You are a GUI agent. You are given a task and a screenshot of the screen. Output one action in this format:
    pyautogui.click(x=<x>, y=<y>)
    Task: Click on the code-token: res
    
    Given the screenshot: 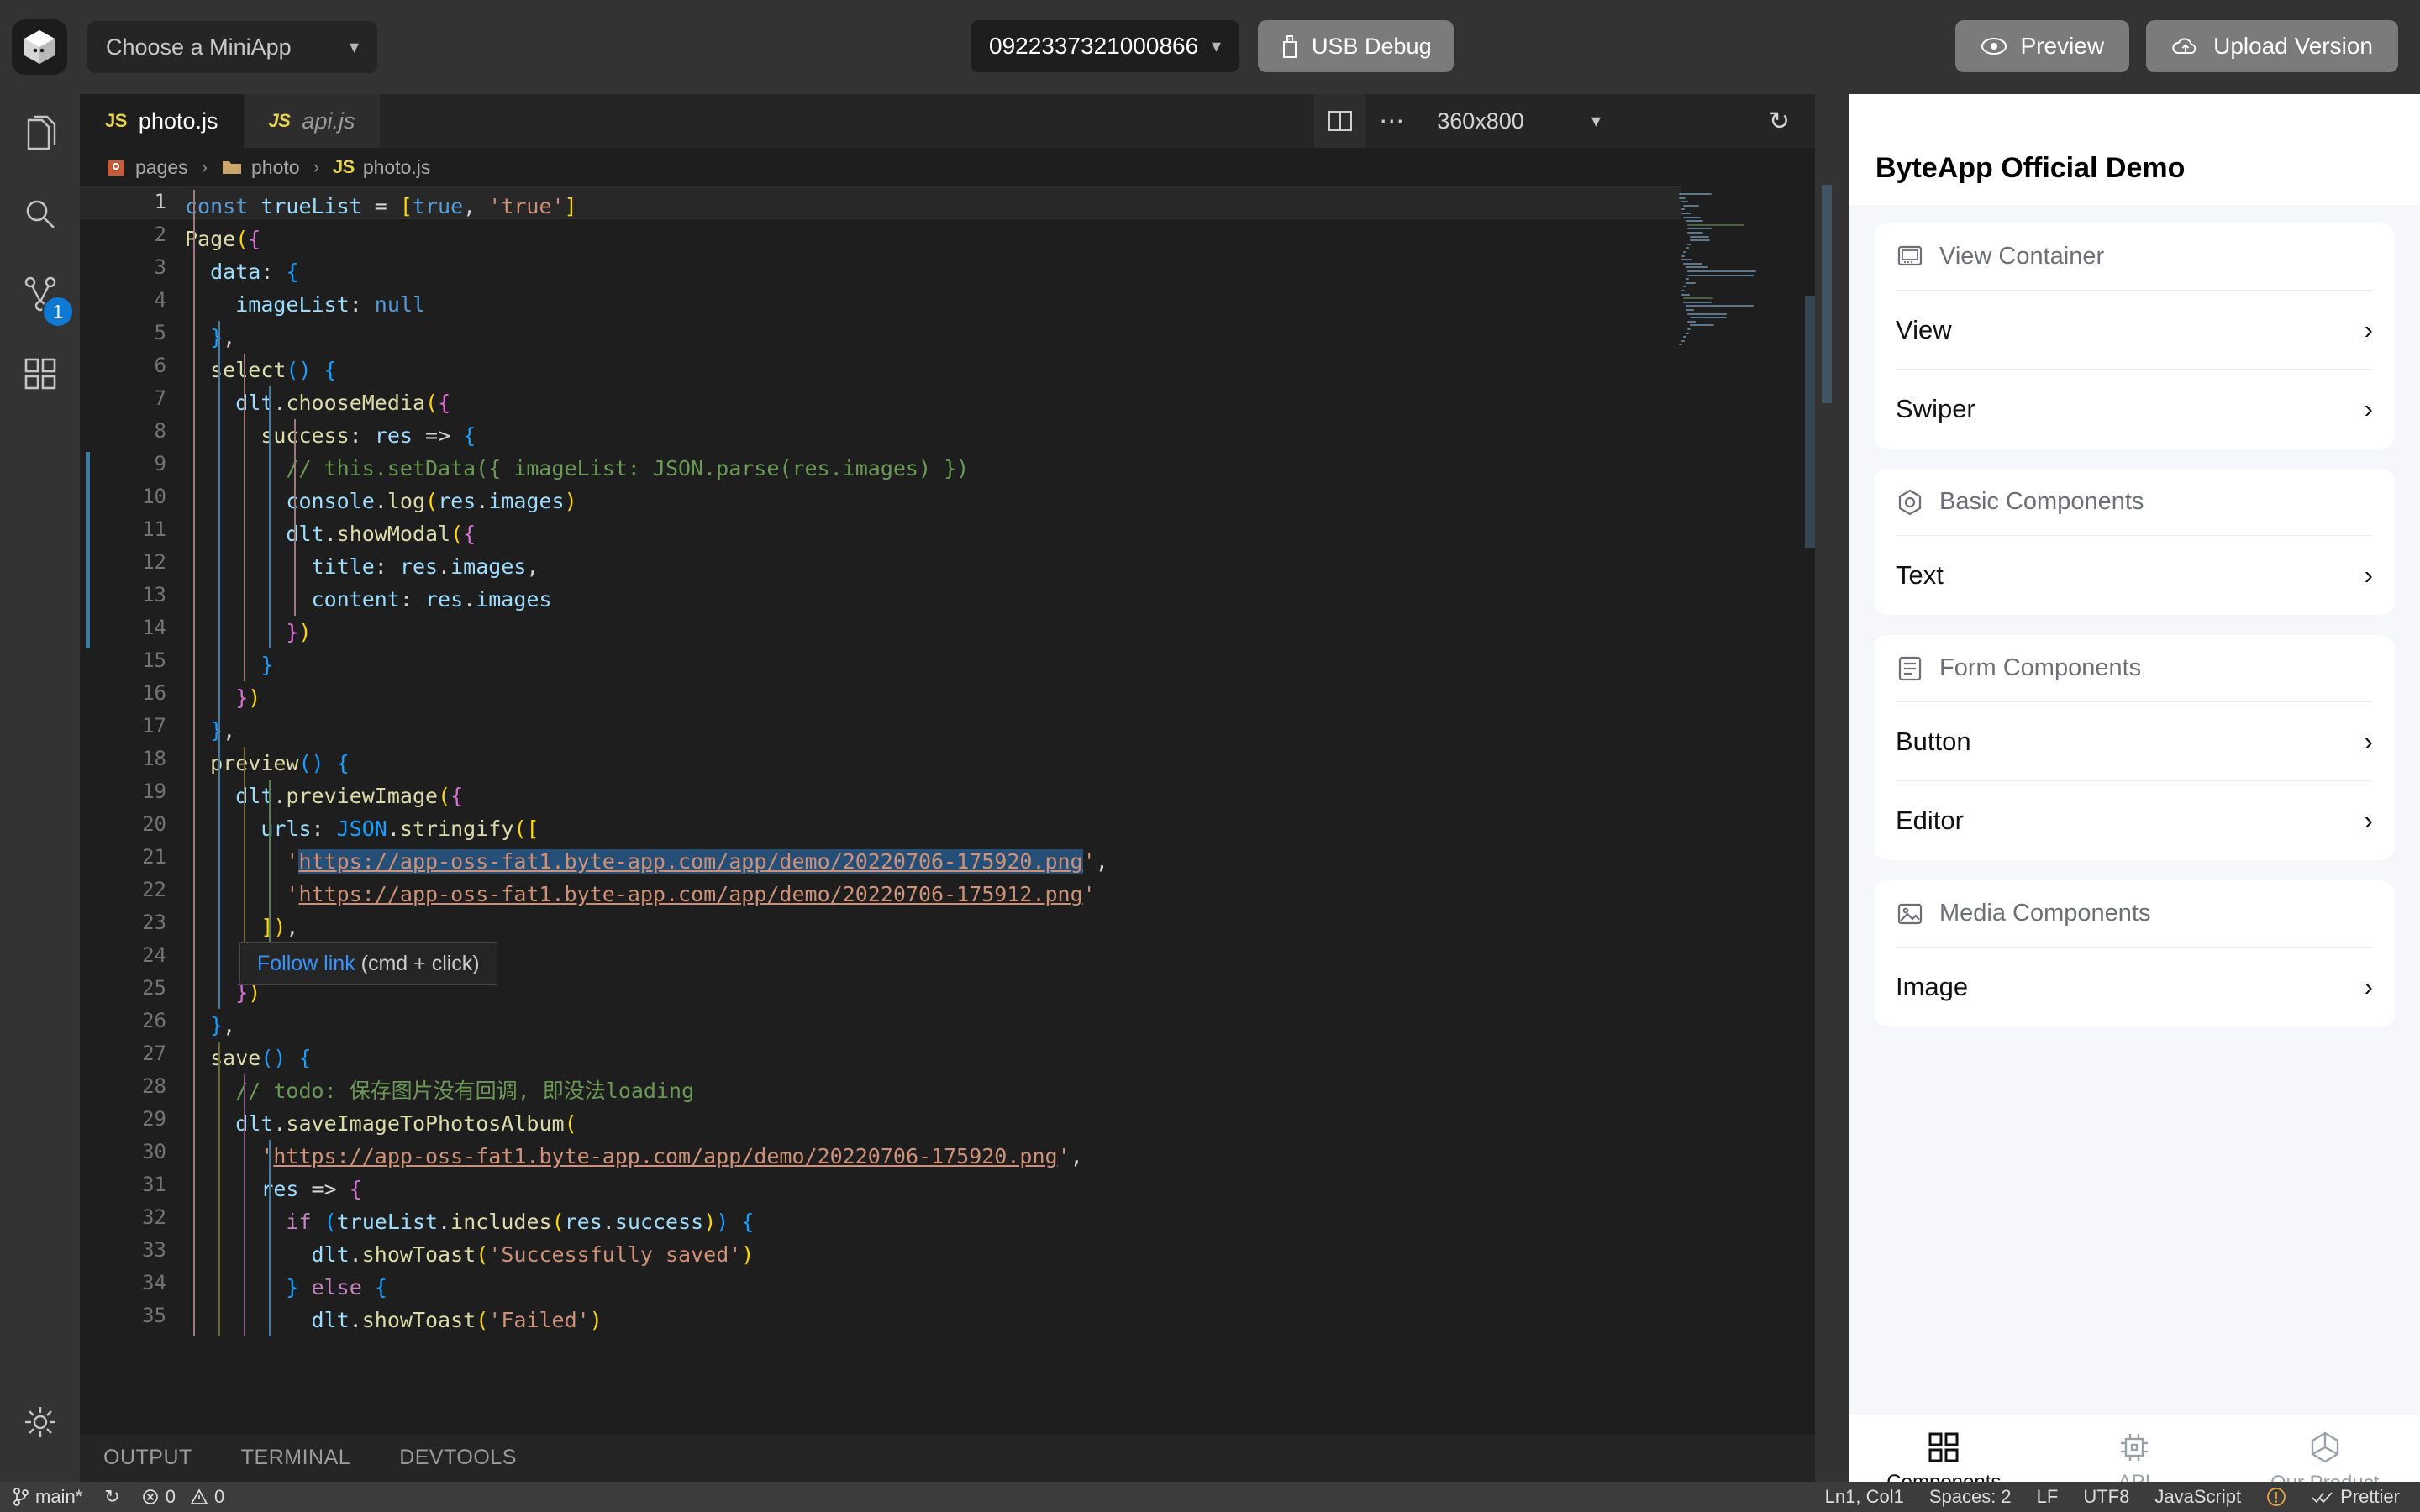 What is the action you would take?
    pyautogui.click(x=419, y=566)
    